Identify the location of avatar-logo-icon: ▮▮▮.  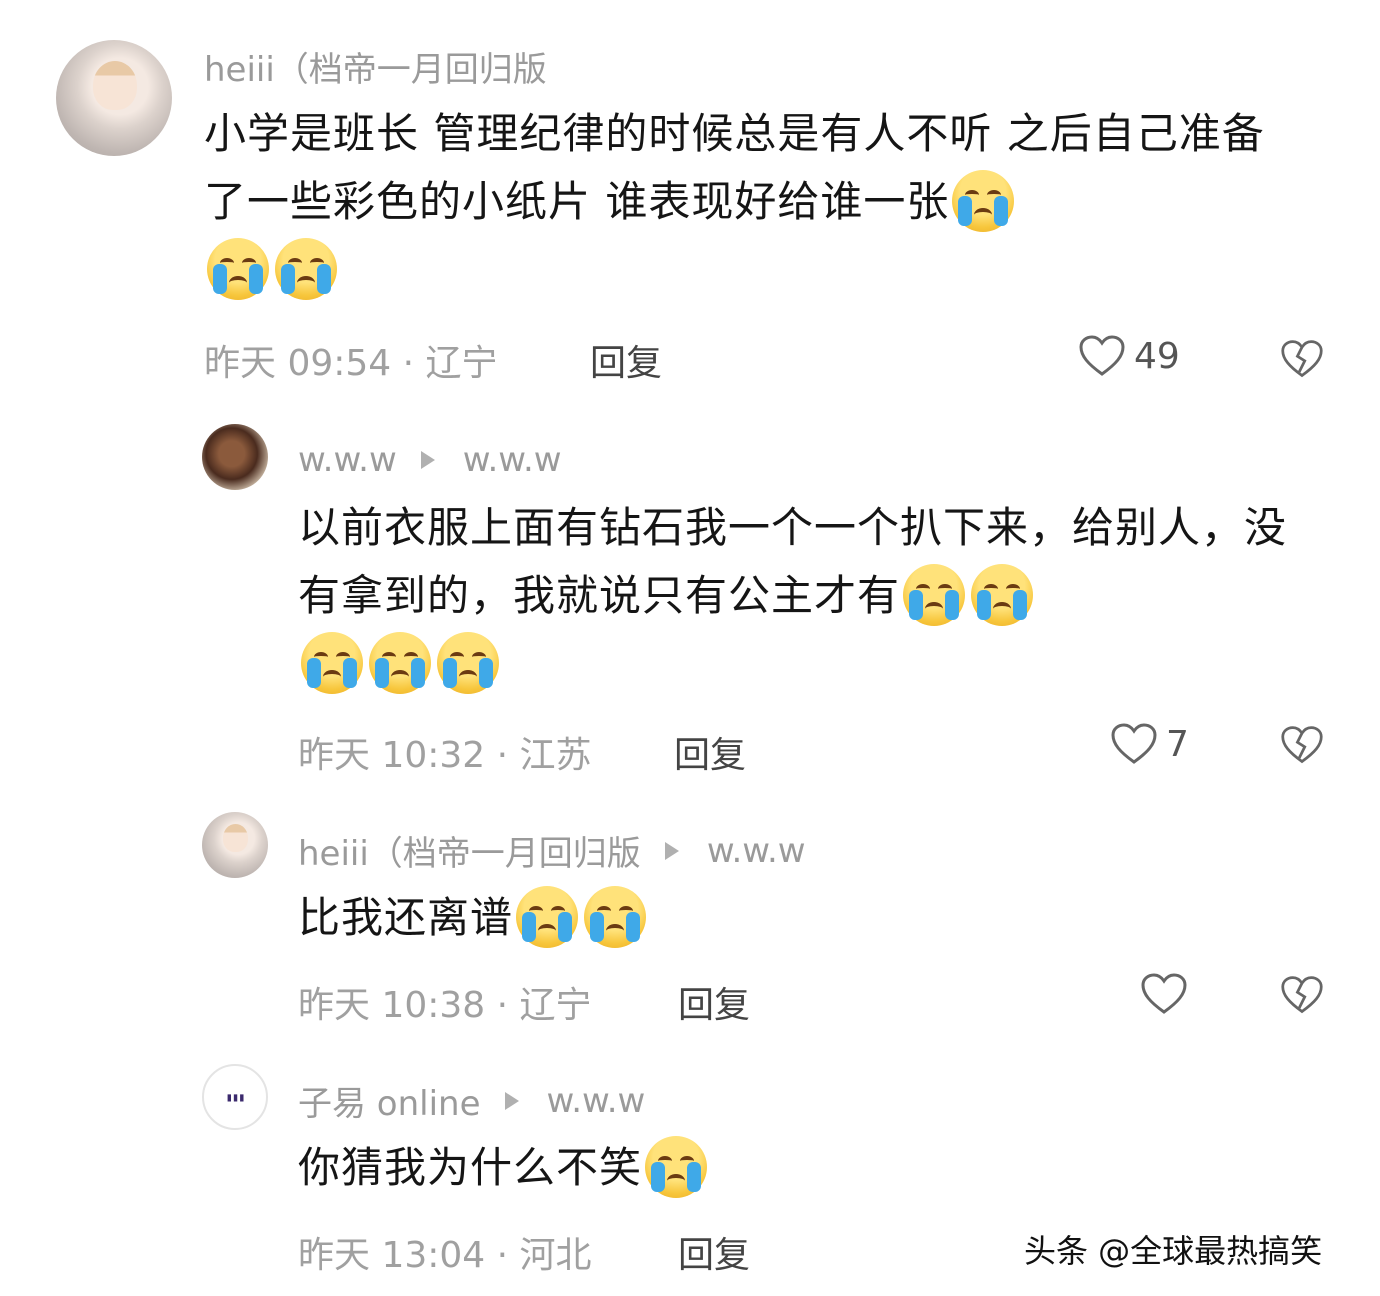
(235, 1097).